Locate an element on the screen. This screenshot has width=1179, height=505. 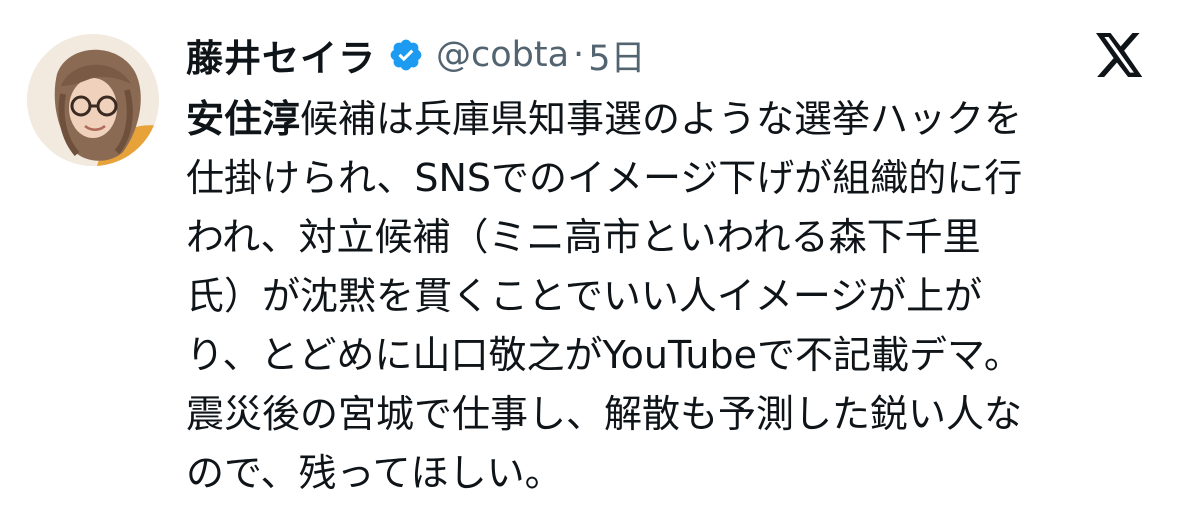
tweet-text-bold: 安住淳 is located at coordinates (243, 119).